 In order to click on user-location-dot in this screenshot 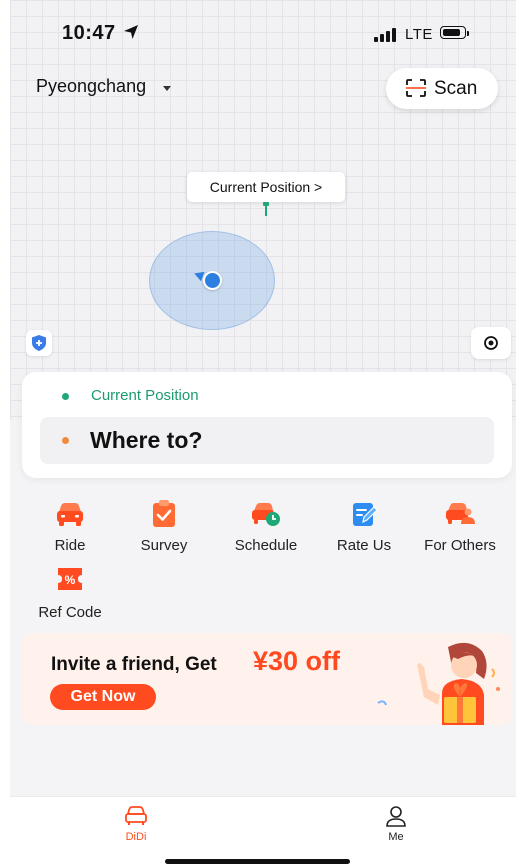, I will do `click(212, 280)`.